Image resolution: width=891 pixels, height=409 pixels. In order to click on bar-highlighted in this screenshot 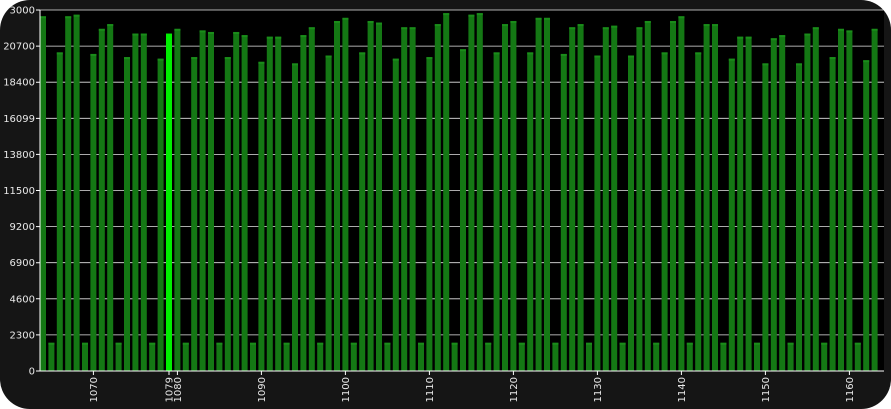, I will do `click(169, 202)`.